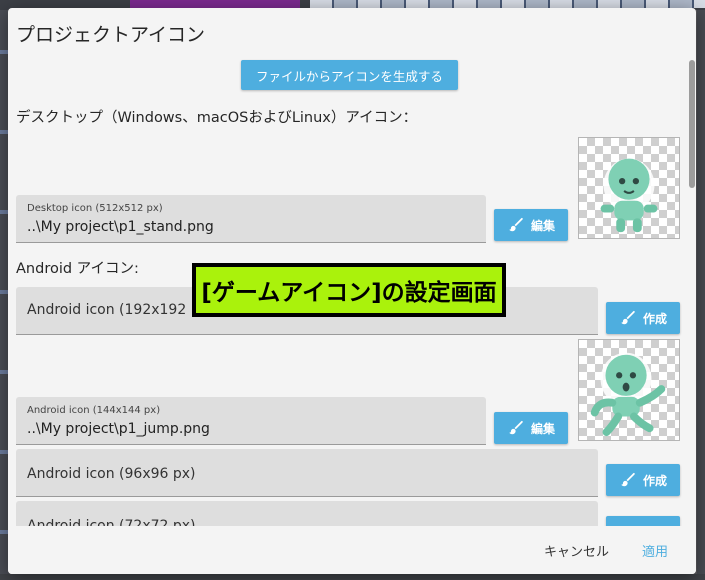 This screenshot has width=705, height=580. Describe the element at coordinates (629, 195) in the screenshot. I see `alien-standing-image` at that location.